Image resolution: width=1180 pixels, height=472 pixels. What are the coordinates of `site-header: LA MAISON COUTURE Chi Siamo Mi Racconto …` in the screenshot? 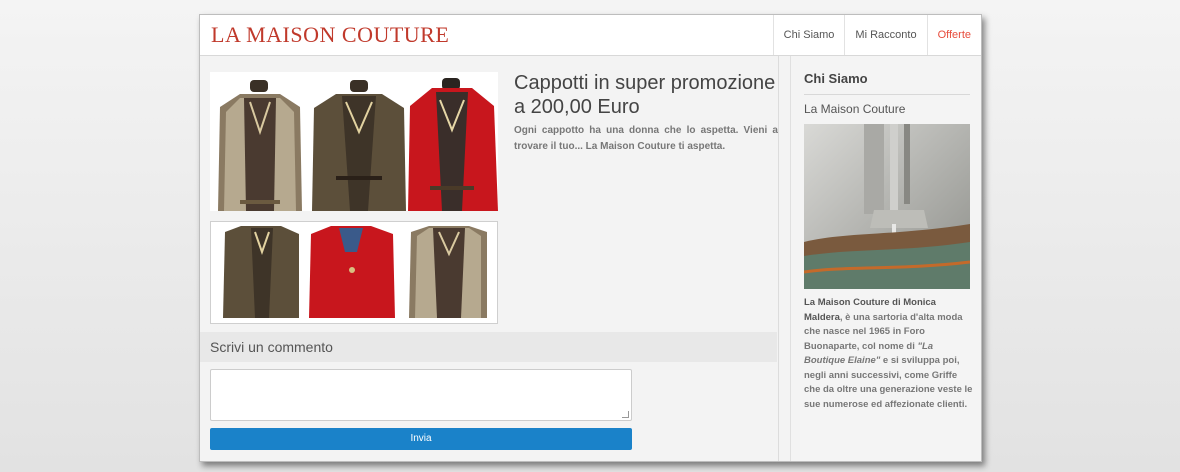 It's located at (590, 35).